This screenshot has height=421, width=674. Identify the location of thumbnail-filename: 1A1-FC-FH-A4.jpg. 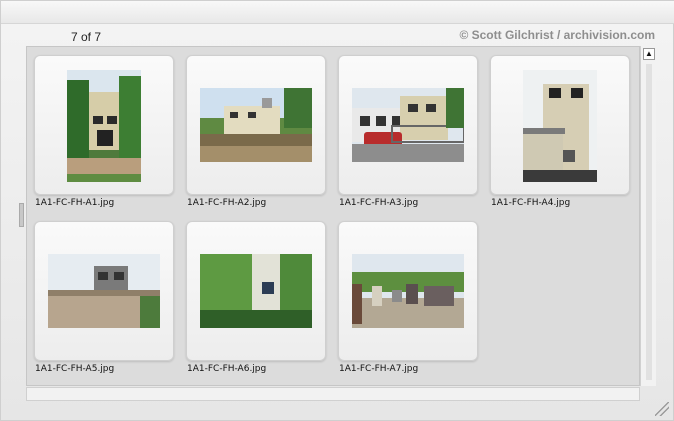
(531, 203).